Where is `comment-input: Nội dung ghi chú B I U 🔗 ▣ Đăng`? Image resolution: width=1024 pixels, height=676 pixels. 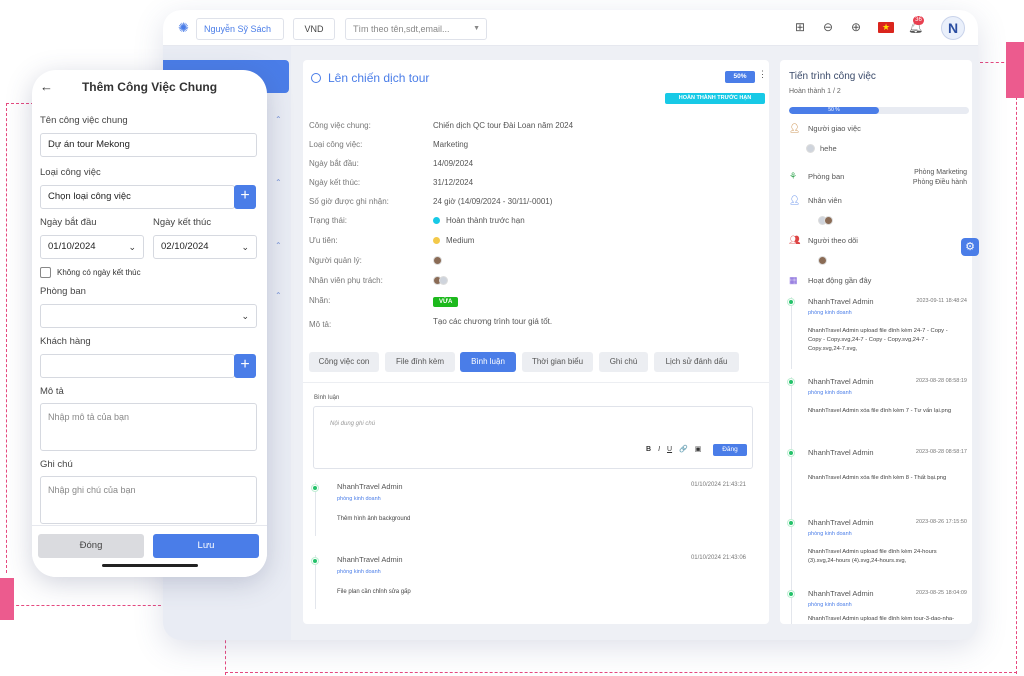 comment-input: Nội dung ghi chú B I U 🔗 ▣ Đăng is located at coordinates (533, 437).